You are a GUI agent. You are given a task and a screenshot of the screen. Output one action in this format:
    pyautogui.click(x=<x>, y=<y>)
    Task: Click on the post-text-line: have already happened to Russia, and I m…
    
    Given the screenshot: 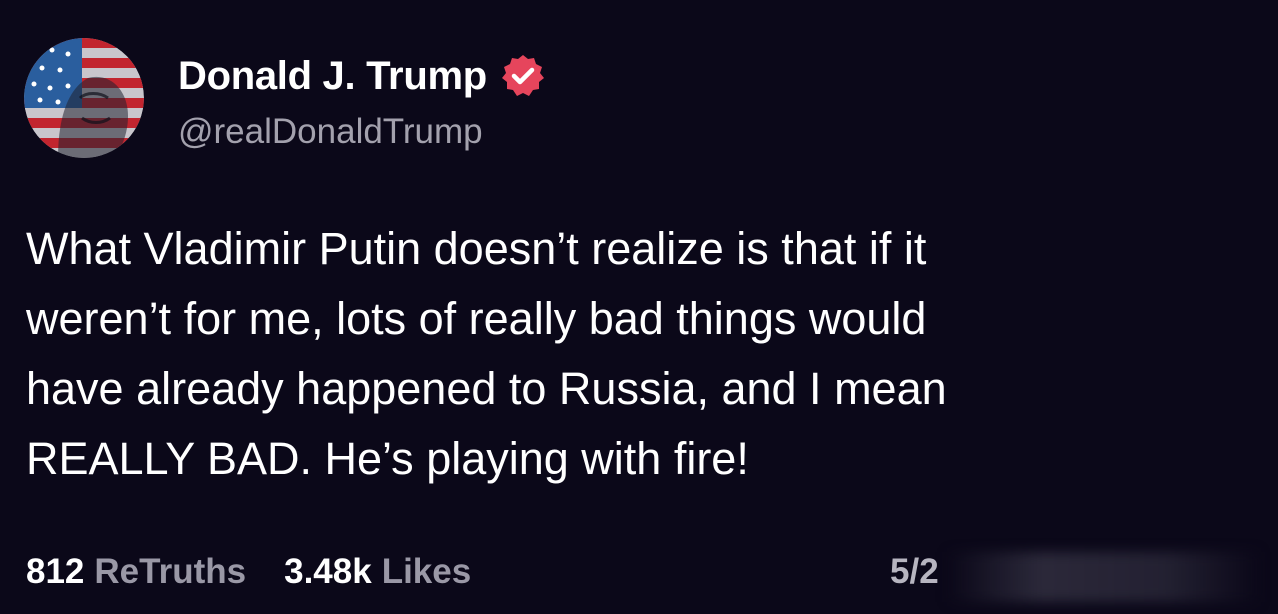 What is the action you would take?
    pyautogui.click(x=486, y=388)
    